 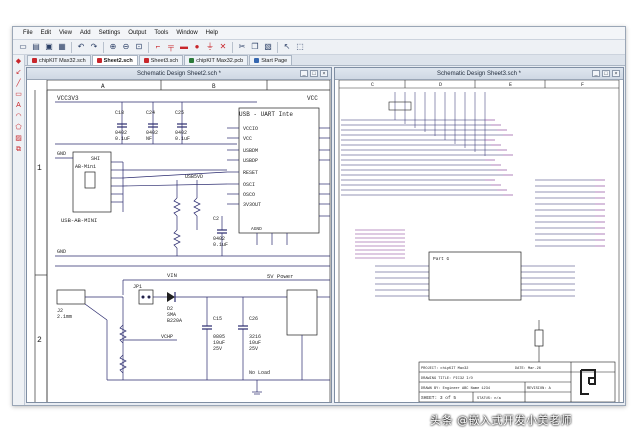 What do you see at coordinates (250, 151) in the screenshot?
I see `pin-label-usbdm: USBDM` at bounding box center [250, 151].